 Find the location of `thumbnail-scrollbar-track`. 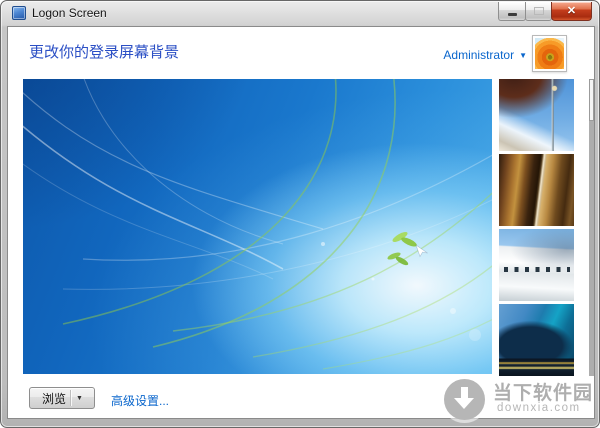

thumbnail-scrollbar-track is located at coordinates (591, 227).